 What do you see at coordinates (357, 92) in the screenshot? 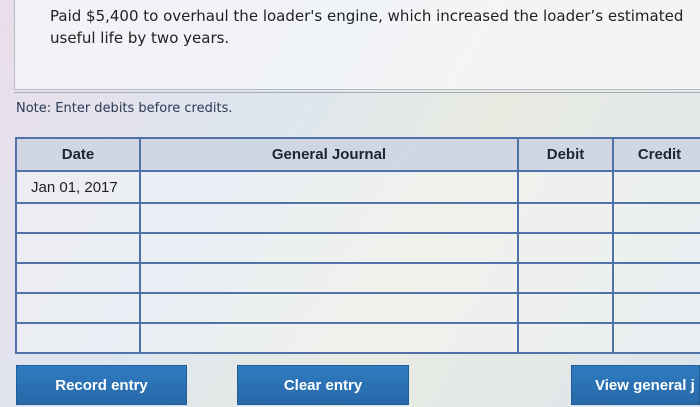
I see `divider` at bounding box center [357, 92].